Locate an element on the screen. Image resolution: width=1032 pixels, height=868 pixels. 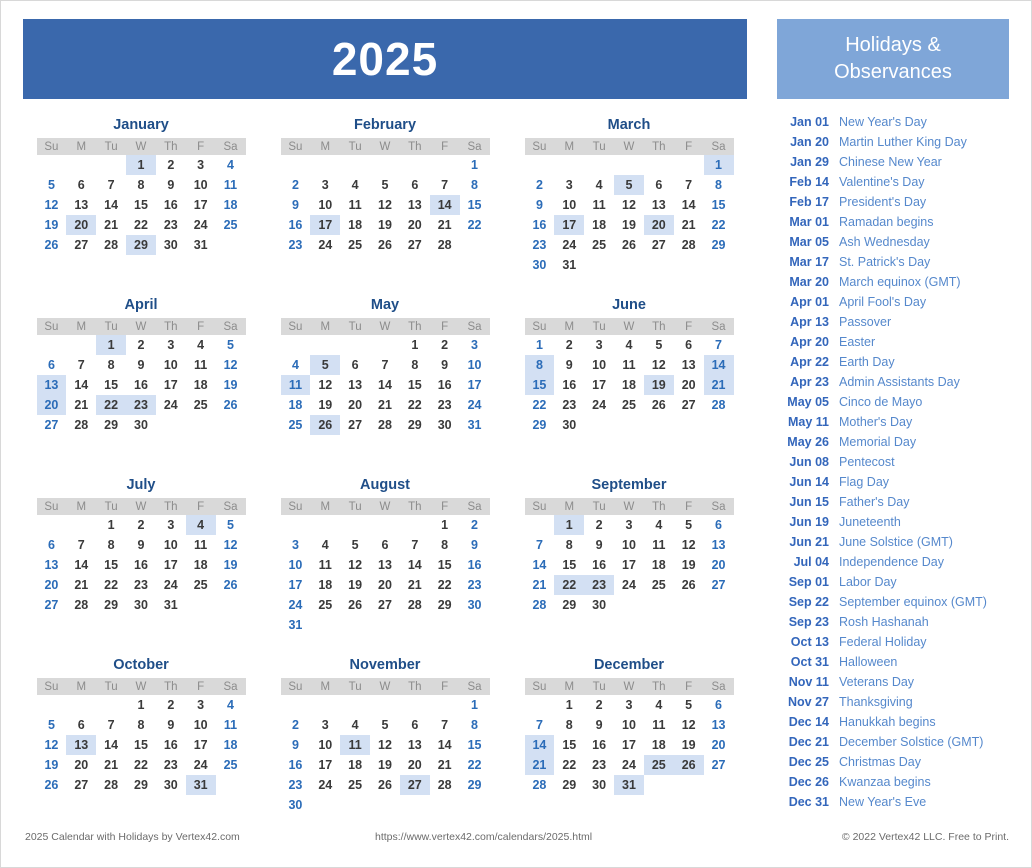
day-cell-highlighted: 1 is located at coordinates (111, 345).